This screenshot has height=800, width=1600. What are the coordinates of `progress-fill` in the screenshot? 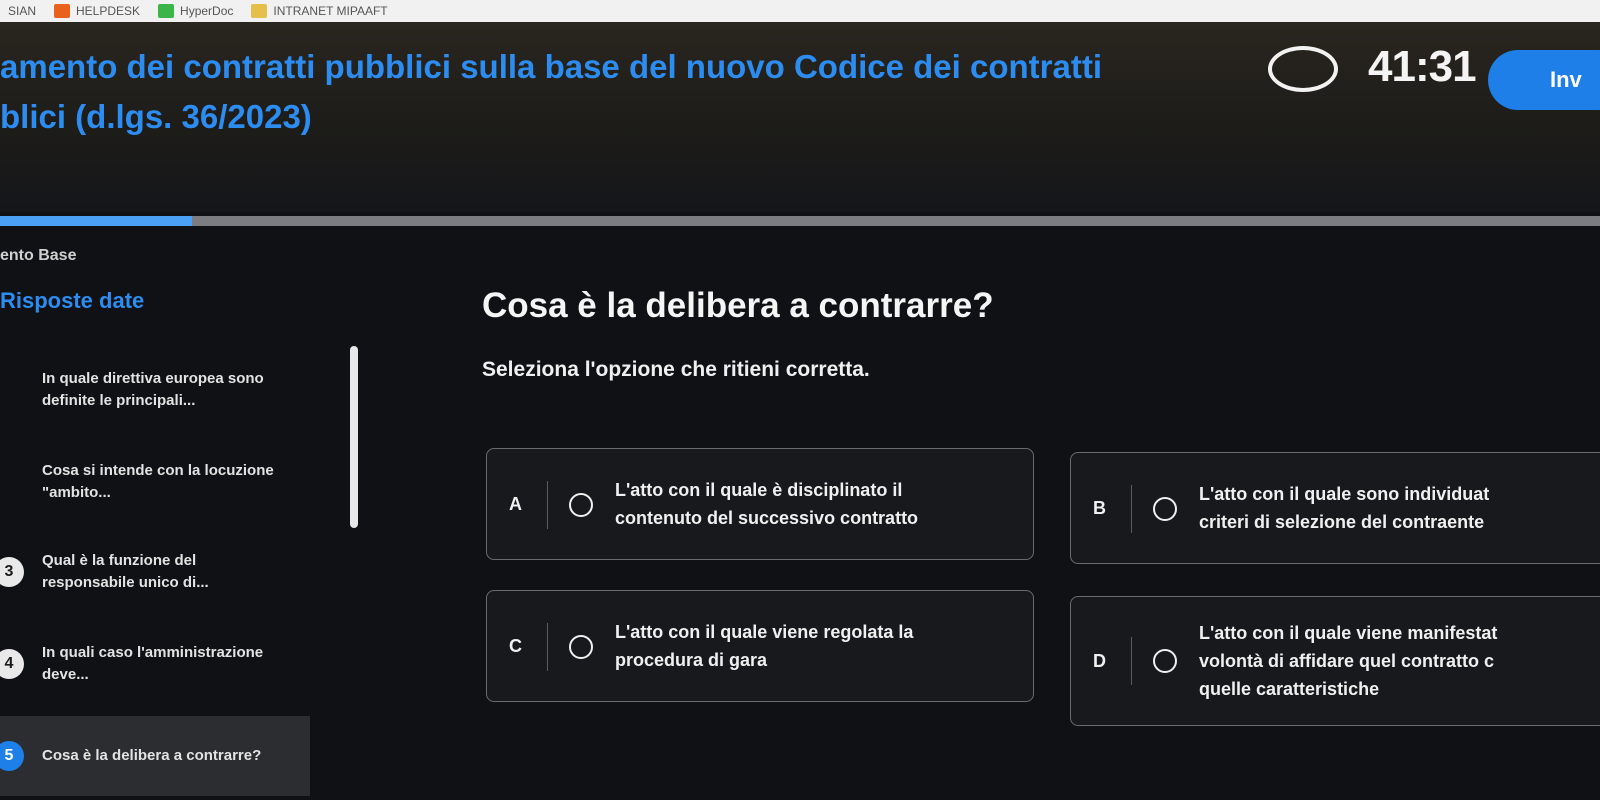 It's located at (96, 221).